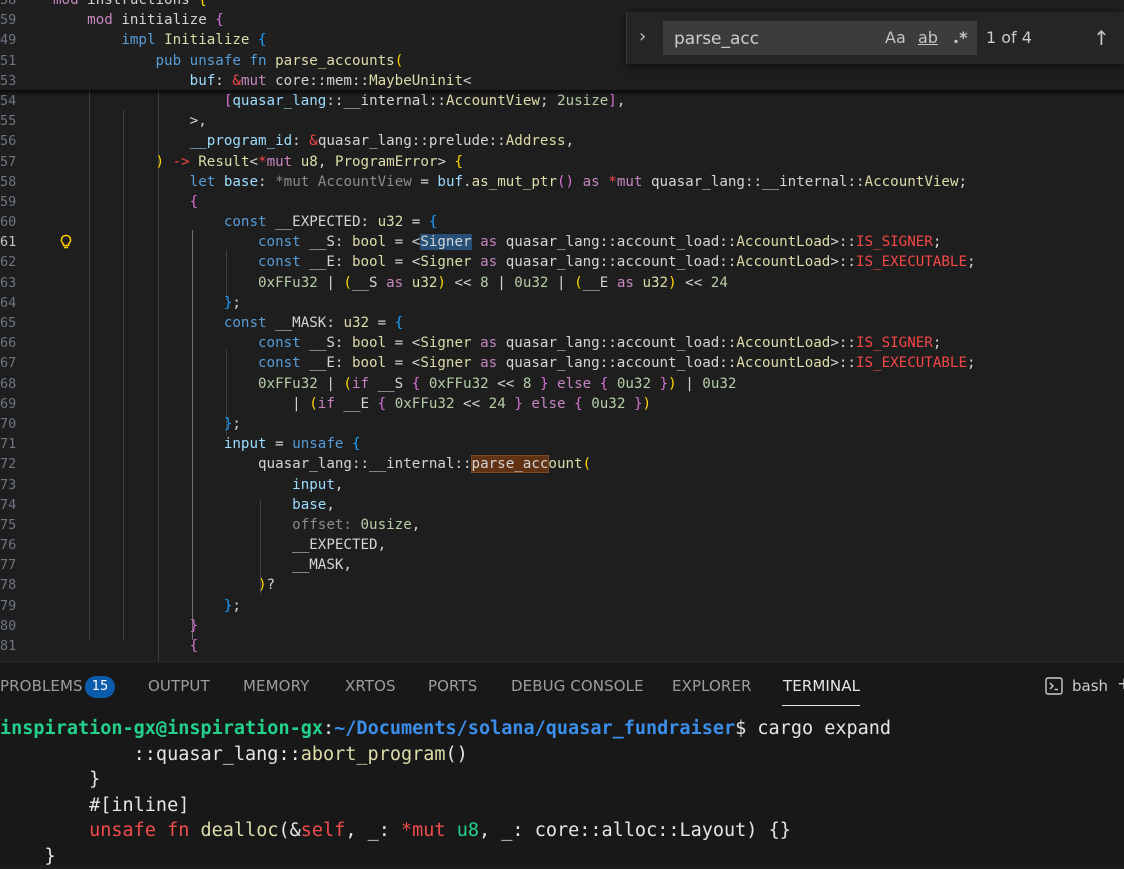 The image size is (1124, 869). What do you see at coordinates (562, 5) in the screenshot?
I see `sticky-scroll-line: 58mod instructions {` at bounding box center [562, 5].